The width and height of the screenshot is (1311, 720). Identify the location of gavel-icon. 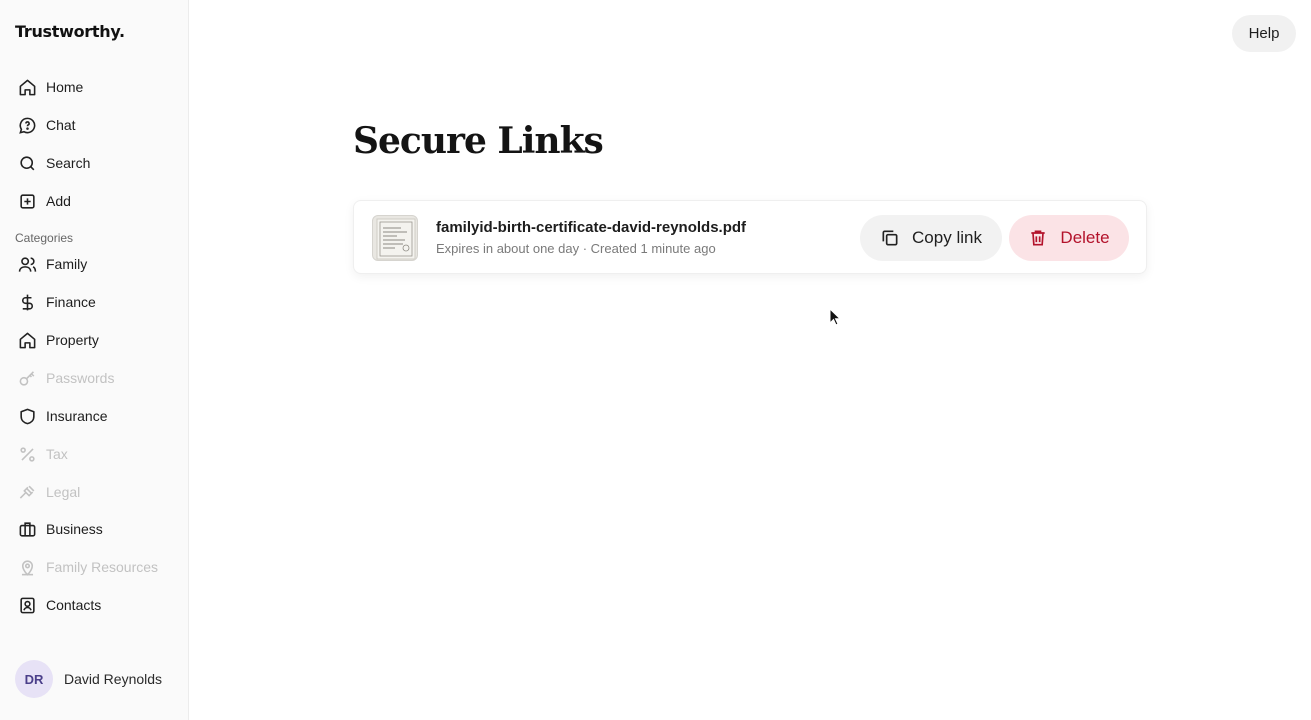
(27, 492).